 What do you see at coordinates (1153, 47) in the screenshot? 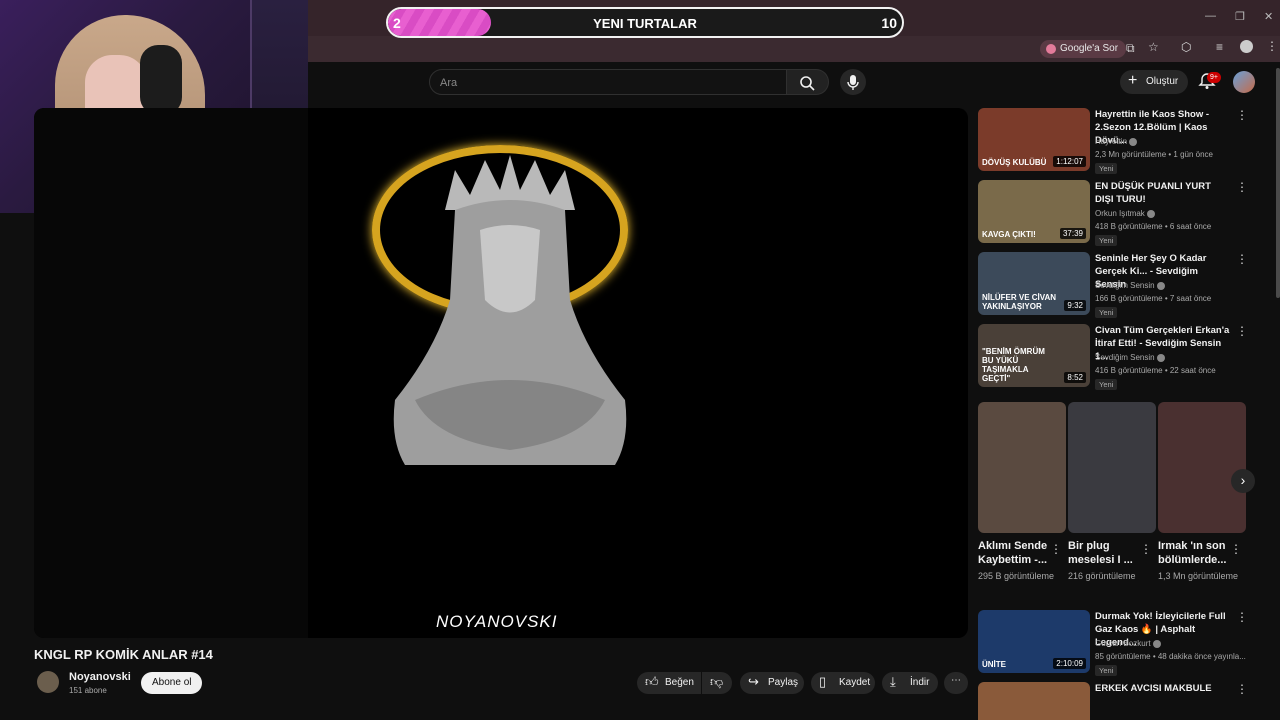
I see `bookmark-star-icon: ☆` at bounding box center [1153, 47].